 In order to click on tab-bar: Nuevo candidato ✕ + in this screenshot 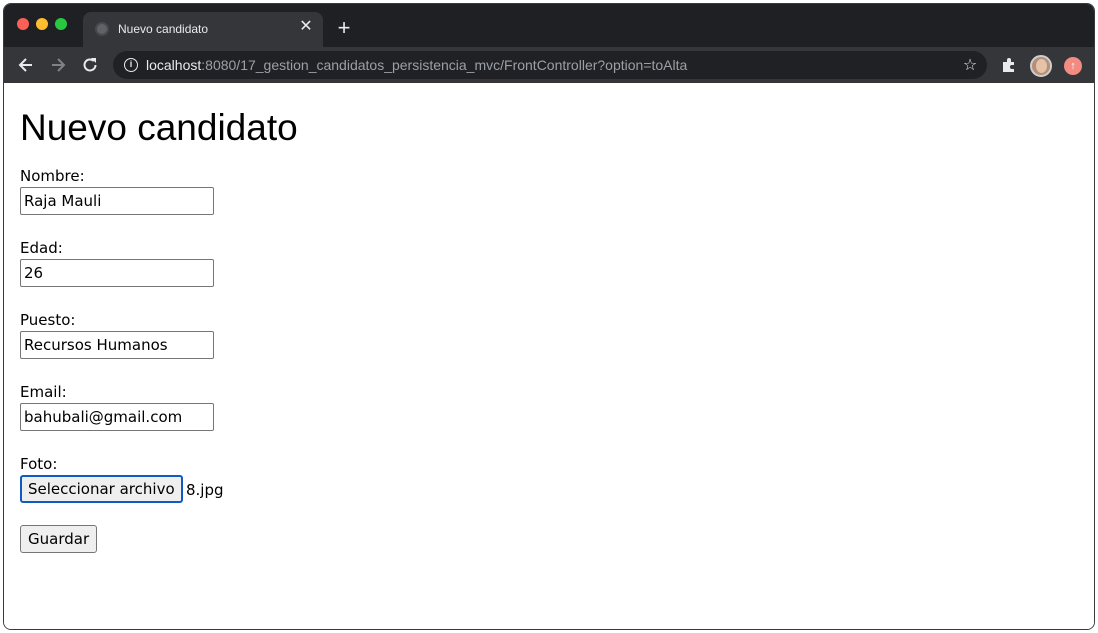, I will do `click(549, 25)`.